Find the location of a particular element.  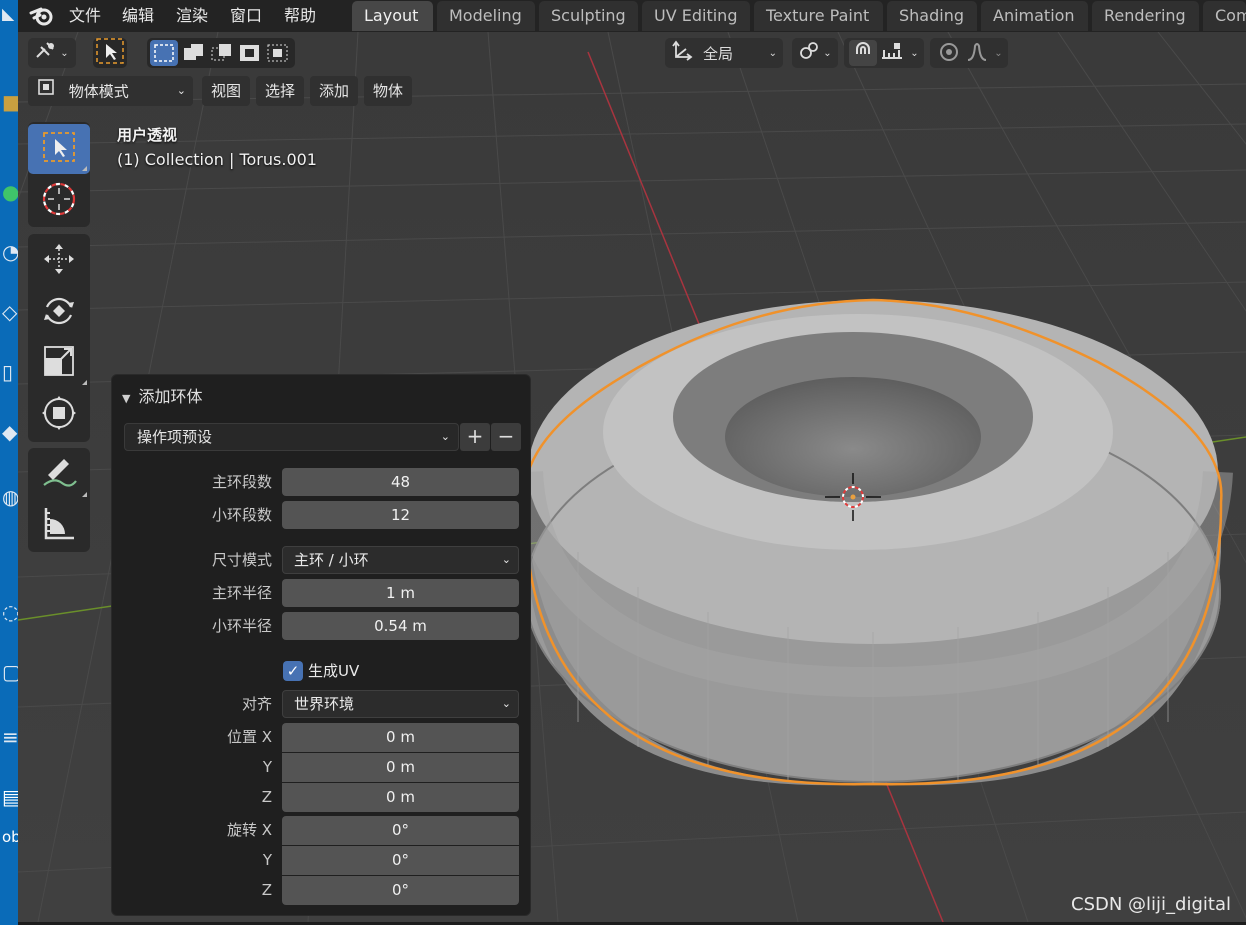

select-tool-button is located at coordinates (110, 53).